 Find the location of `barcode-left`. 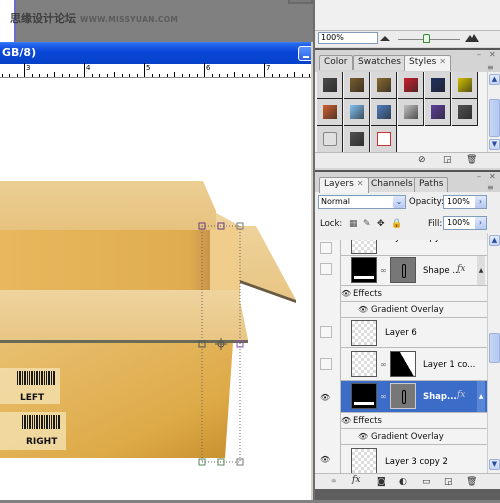

barcode-left is located at coordinates (36, 378).